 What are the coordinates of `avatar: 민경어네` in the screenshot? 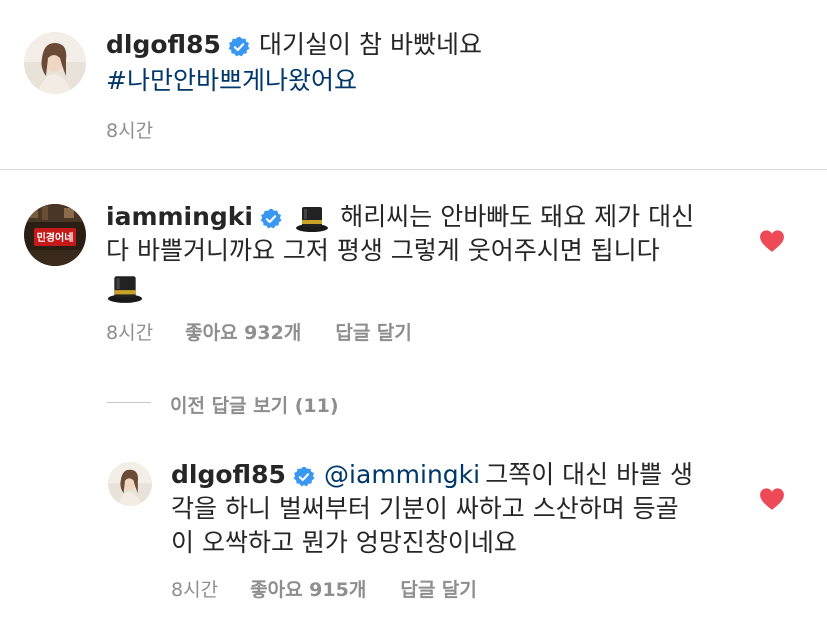 It's located at (55, 235).